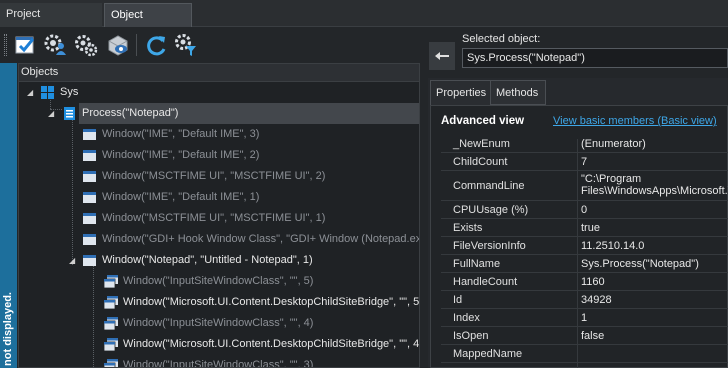 The height and width of the screenshot is (368, 728). I want to click on options-button, so click(86, 45).